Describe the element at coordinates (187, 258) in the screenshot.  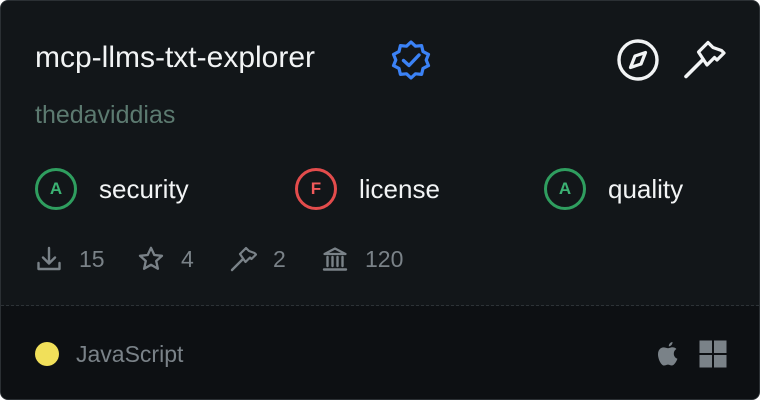
I see `stat-value: 4` at that location.